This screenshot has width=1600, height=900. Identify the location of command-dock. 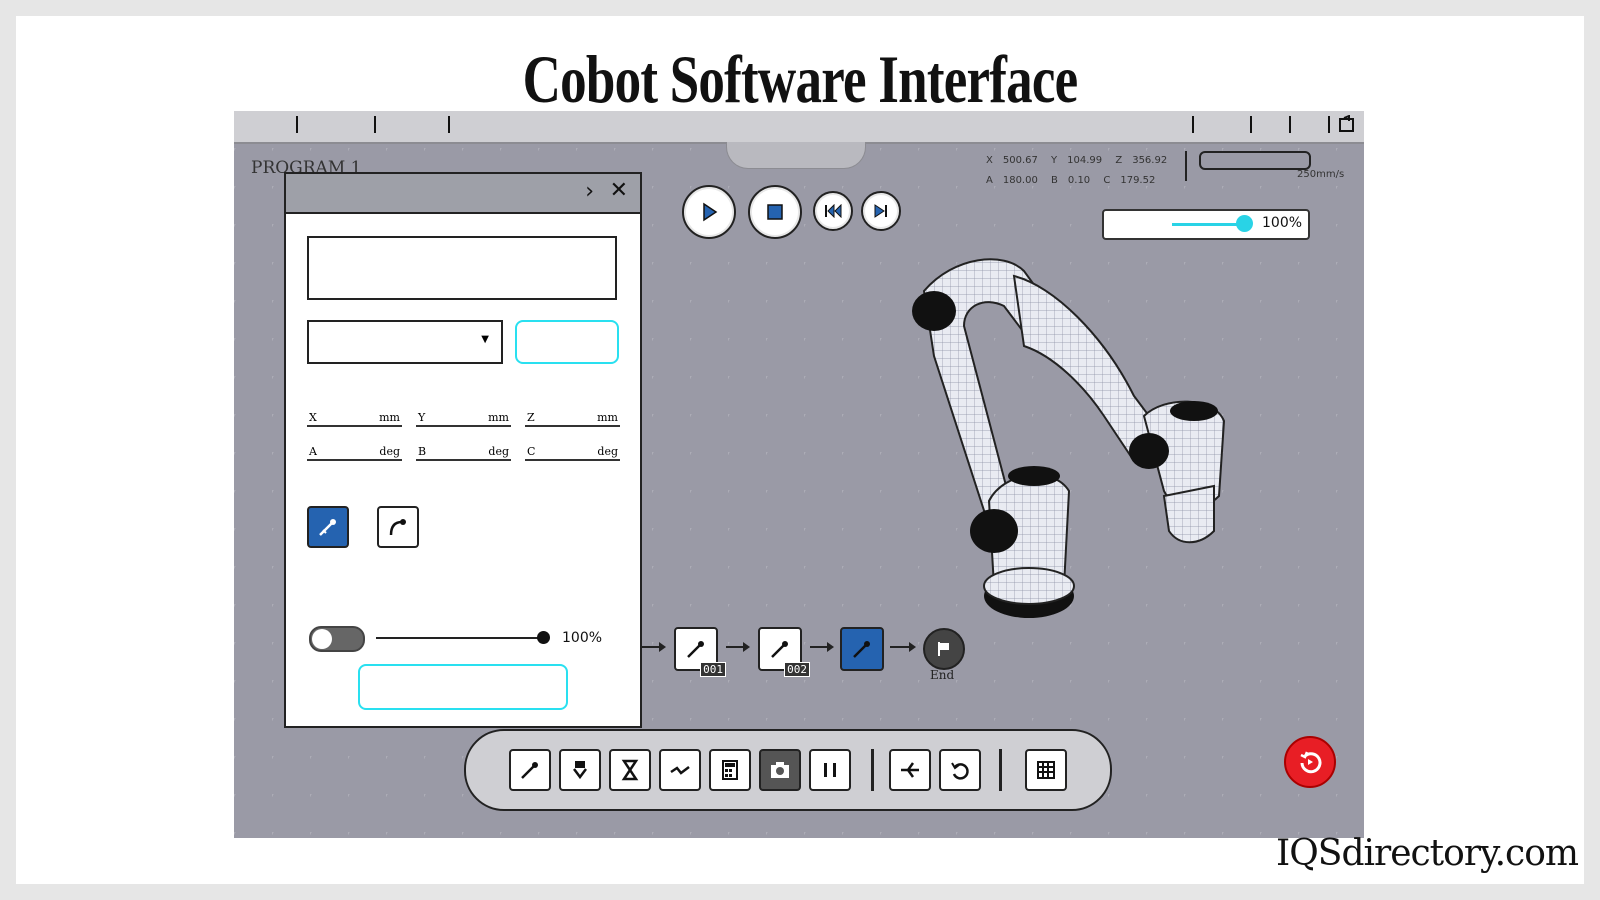
(788, 770).